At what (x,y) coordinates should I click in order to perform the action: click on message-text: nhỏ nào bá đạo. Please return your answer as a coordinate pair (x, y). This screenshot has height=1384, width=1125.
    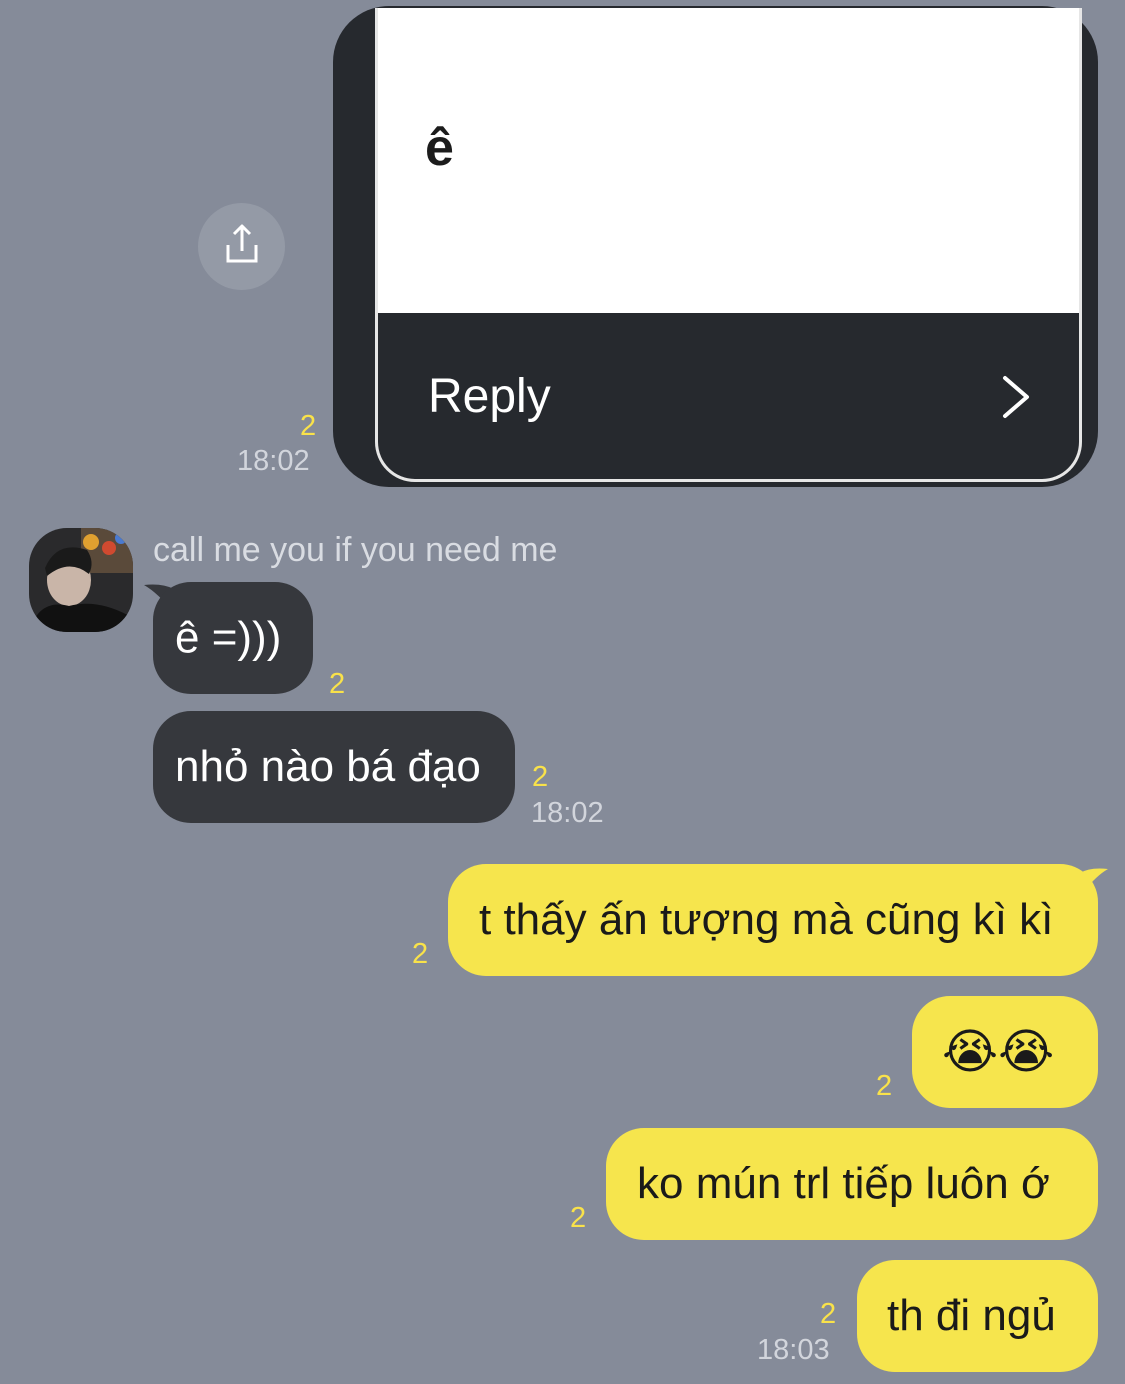
    Looking at the image, I should click on (328, 766).